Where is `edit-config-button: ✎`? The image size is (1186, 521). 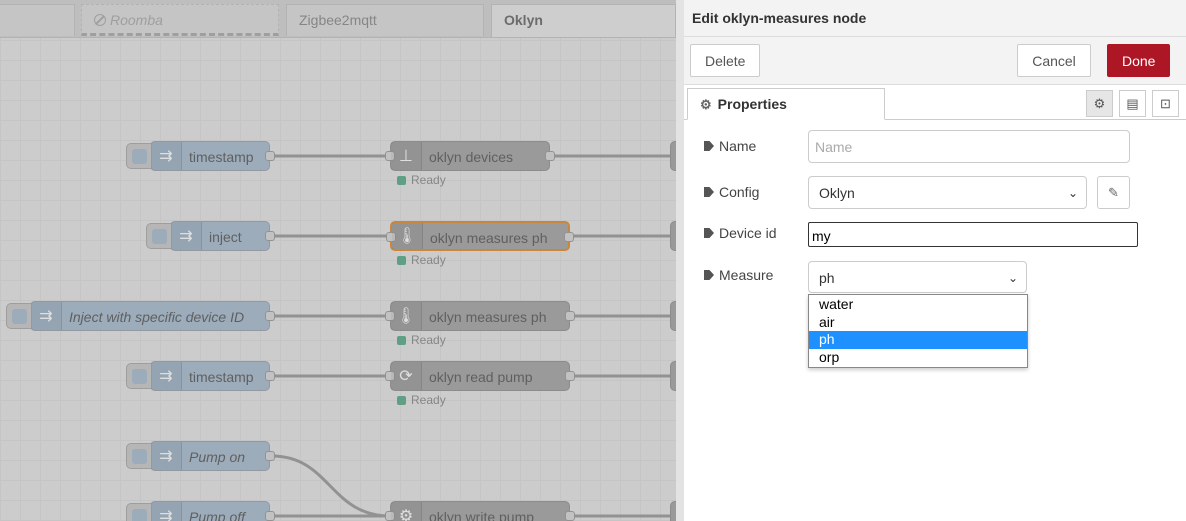 edit-config-button: ✎ is located at coordinates (1113, 192).